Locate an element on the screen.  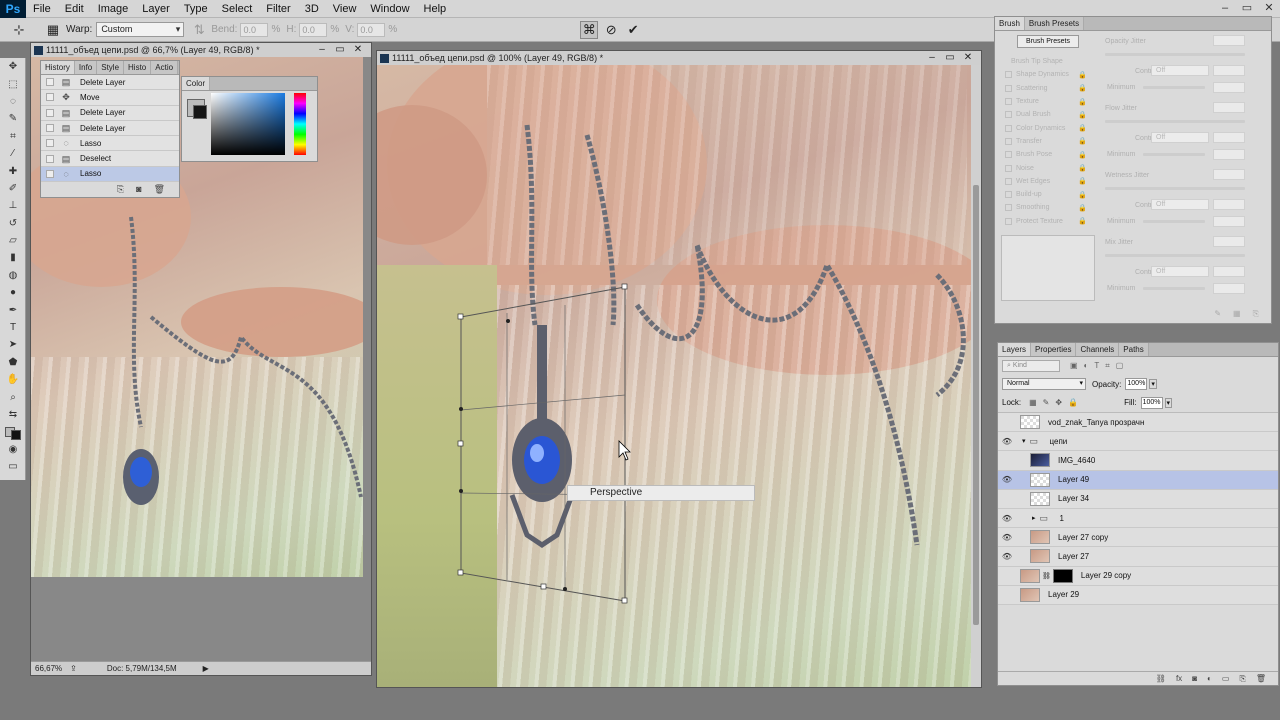
tab-brush: Brush is located at coordinates (1010, 23).